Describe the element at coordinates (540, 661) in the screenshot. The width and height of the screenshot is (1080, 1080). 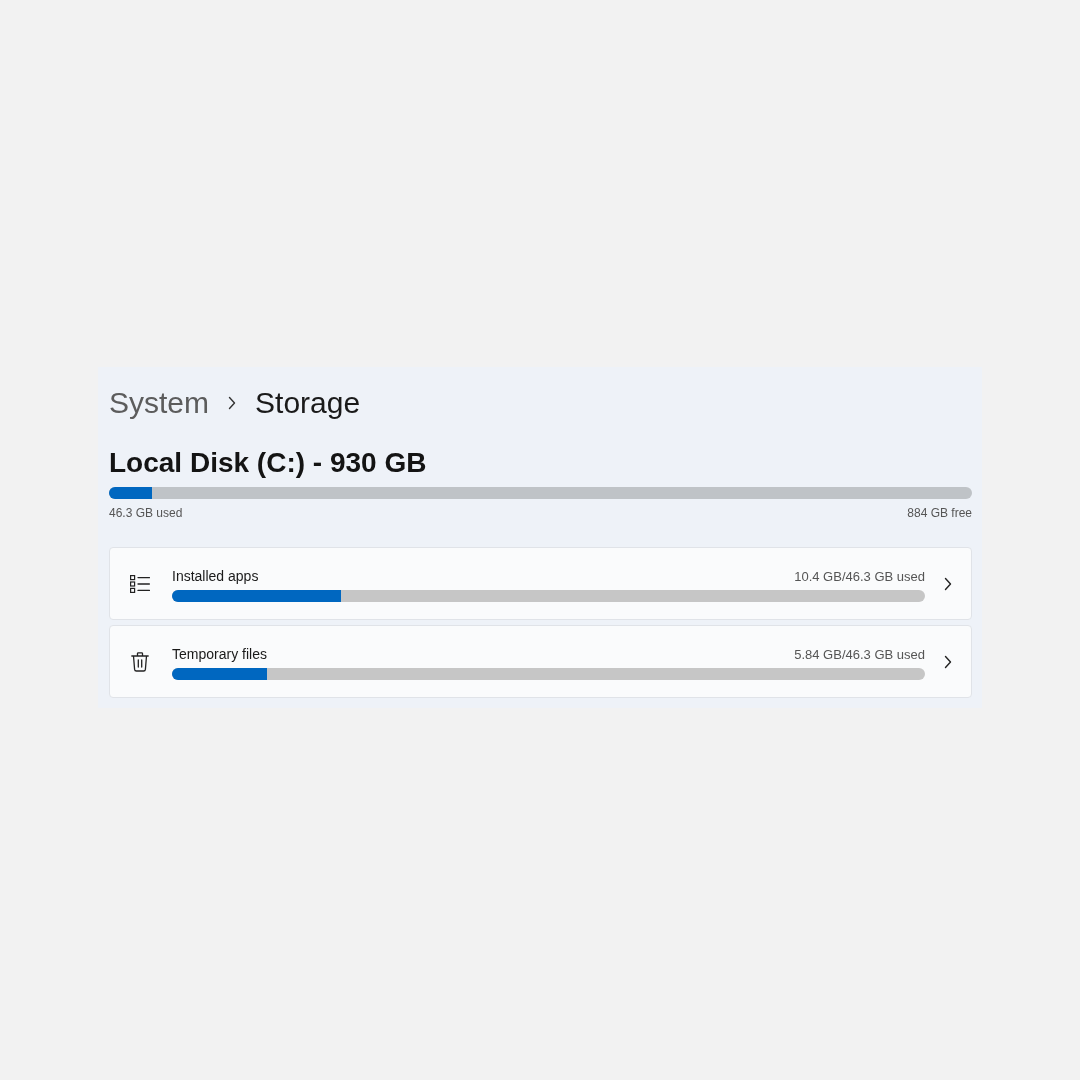
I see `storage-category-row: Temporary files 5.84 GB/46.3 GB used` at that location.